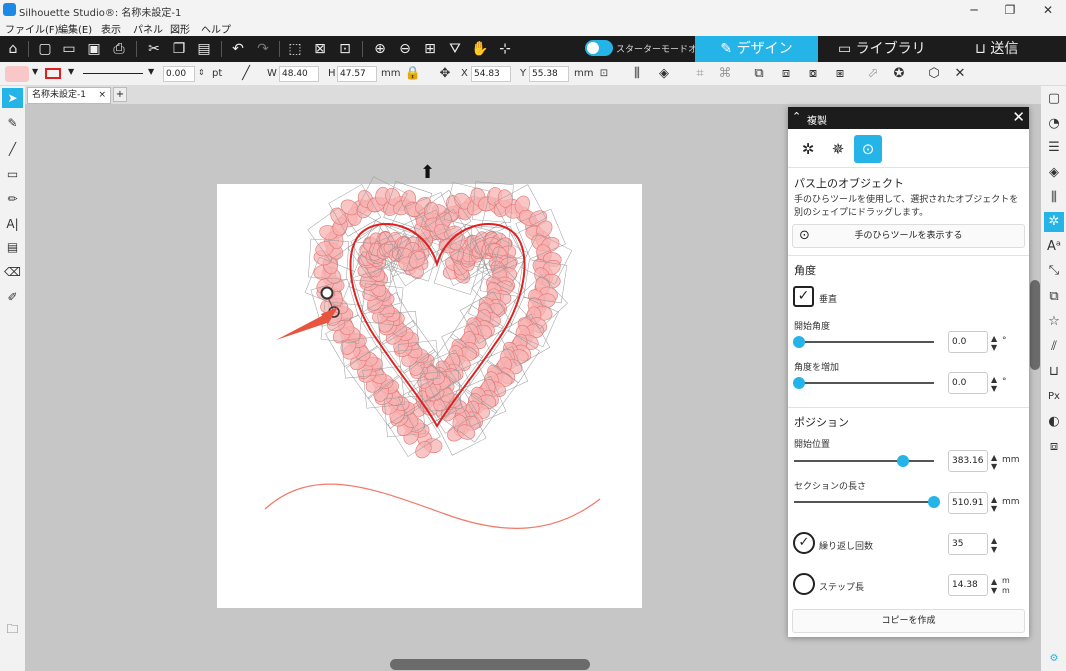  What do you see at coordinates (994, 384) in the screenshot?
I see `angle-increment-spinner: ▲ ▼` at bounding box center [994, 384].